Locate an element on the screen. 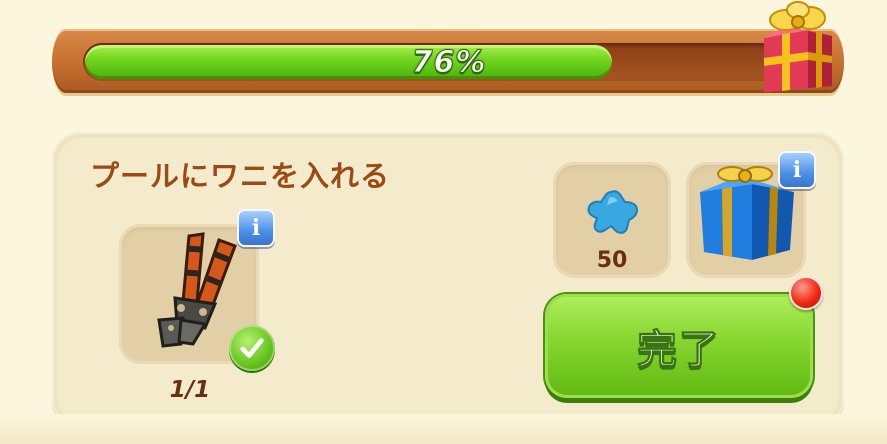 Image resolution: width=887 pixels, height=444 pixels. item-complete-badge is located at coordinates (252, 348).